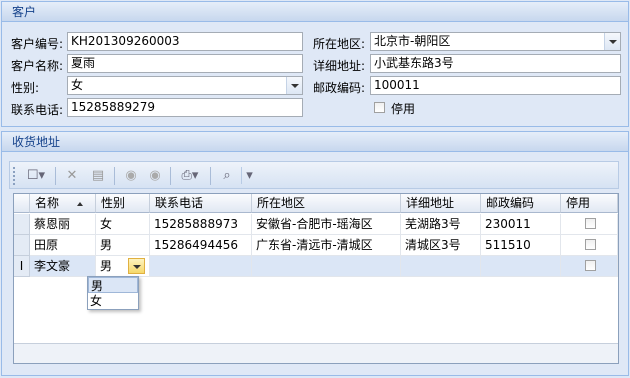 This screenshot has height=378, width=630. What do you see at coordinates (201, 245) in the screenshot?
I see `cell-phone: 15286494456` at bounding box center [201, 245].